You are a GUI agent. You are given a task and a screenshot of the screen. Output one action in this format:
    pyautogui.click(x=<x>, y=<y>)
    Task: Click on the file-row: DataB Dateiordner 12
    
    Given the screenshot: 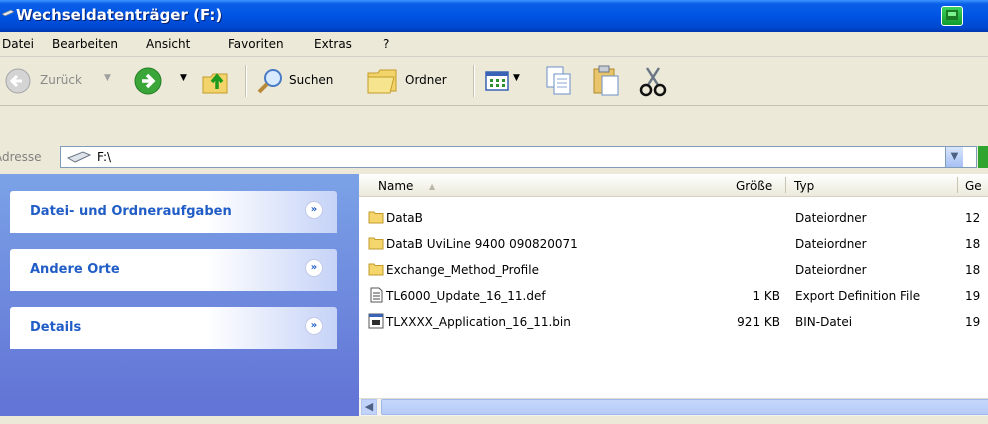 What is the action you would take?
    pyautogui.click(x=676, y=218)
    